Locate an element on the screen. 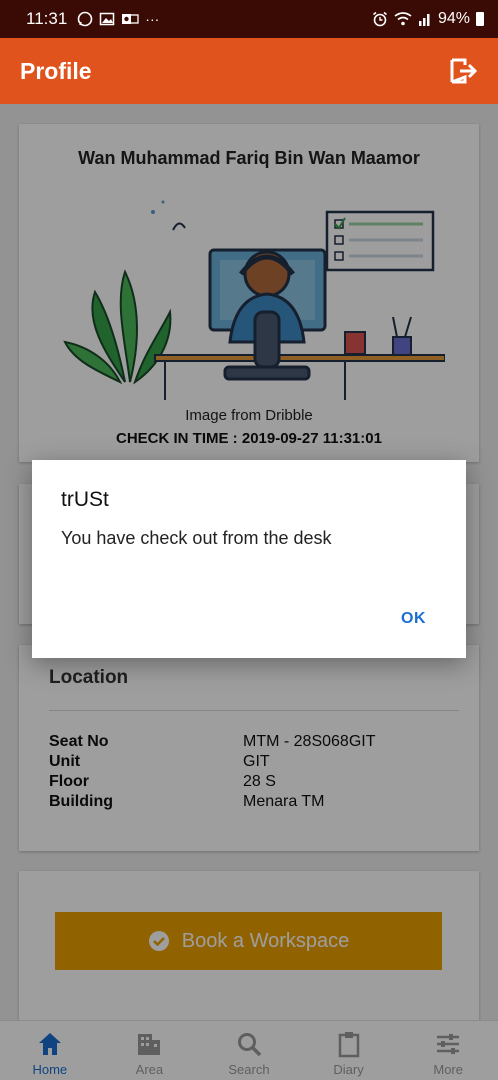 The width and height of the screenshot is (498, 1080). gallery-icon is located at coordinates (107, 19).